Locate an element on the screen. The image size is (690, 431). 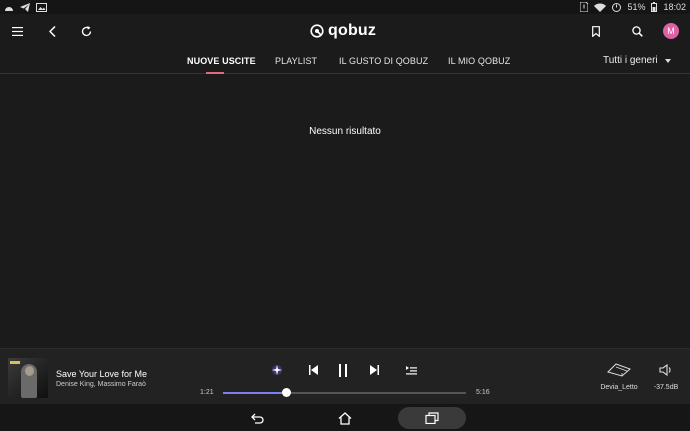
qobuz-logo: qobuz is located at coordinates (343, 31).